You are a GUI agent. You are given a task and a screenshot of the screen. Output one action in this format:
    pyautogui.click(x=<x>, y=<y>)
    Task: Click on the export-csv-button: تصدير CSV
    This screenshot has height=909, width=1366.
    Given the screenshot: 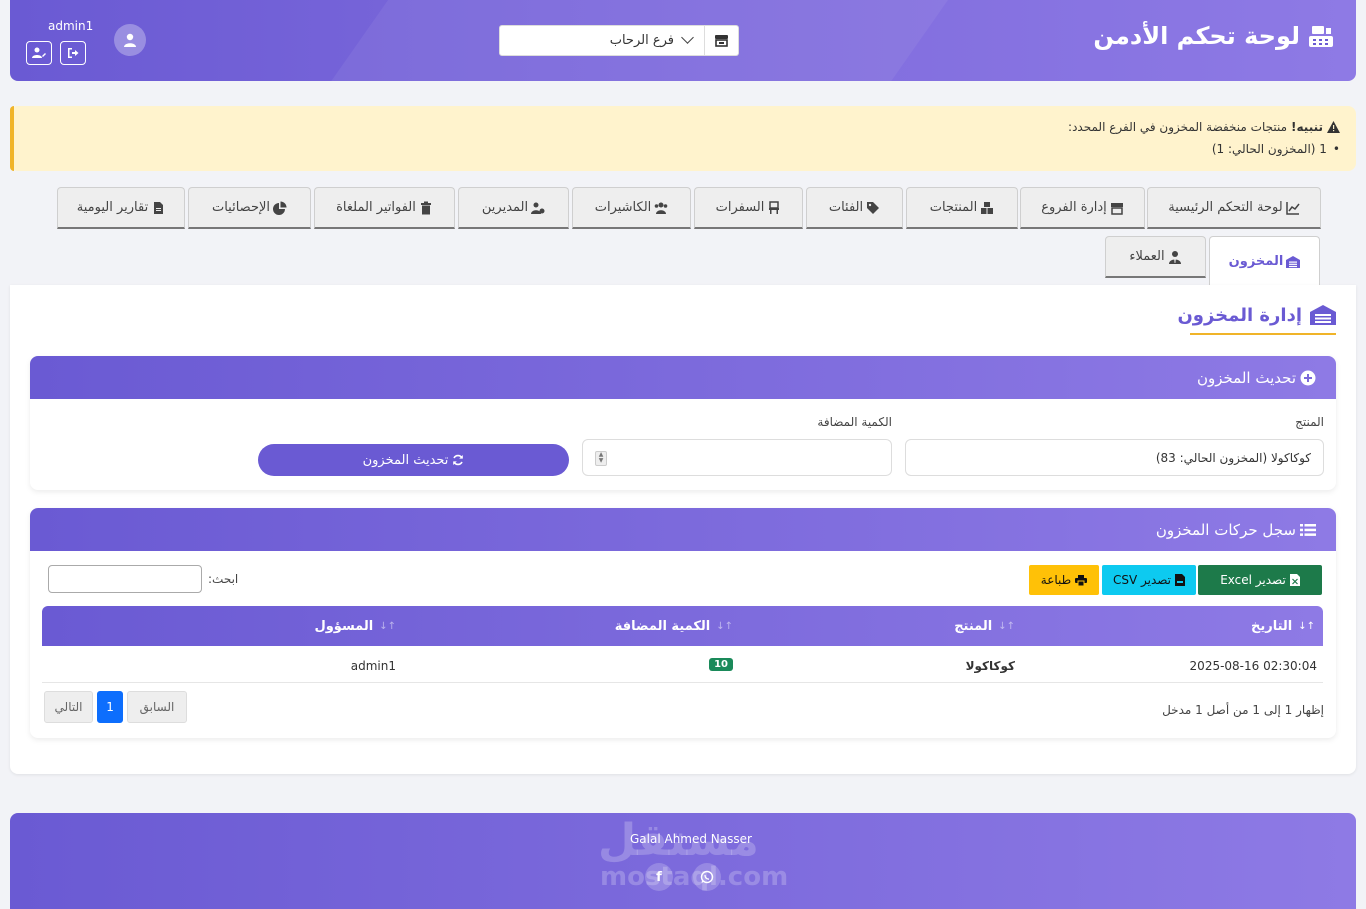 What is the action you would take?
    pyautogui.click(x=1149, y=580)
    